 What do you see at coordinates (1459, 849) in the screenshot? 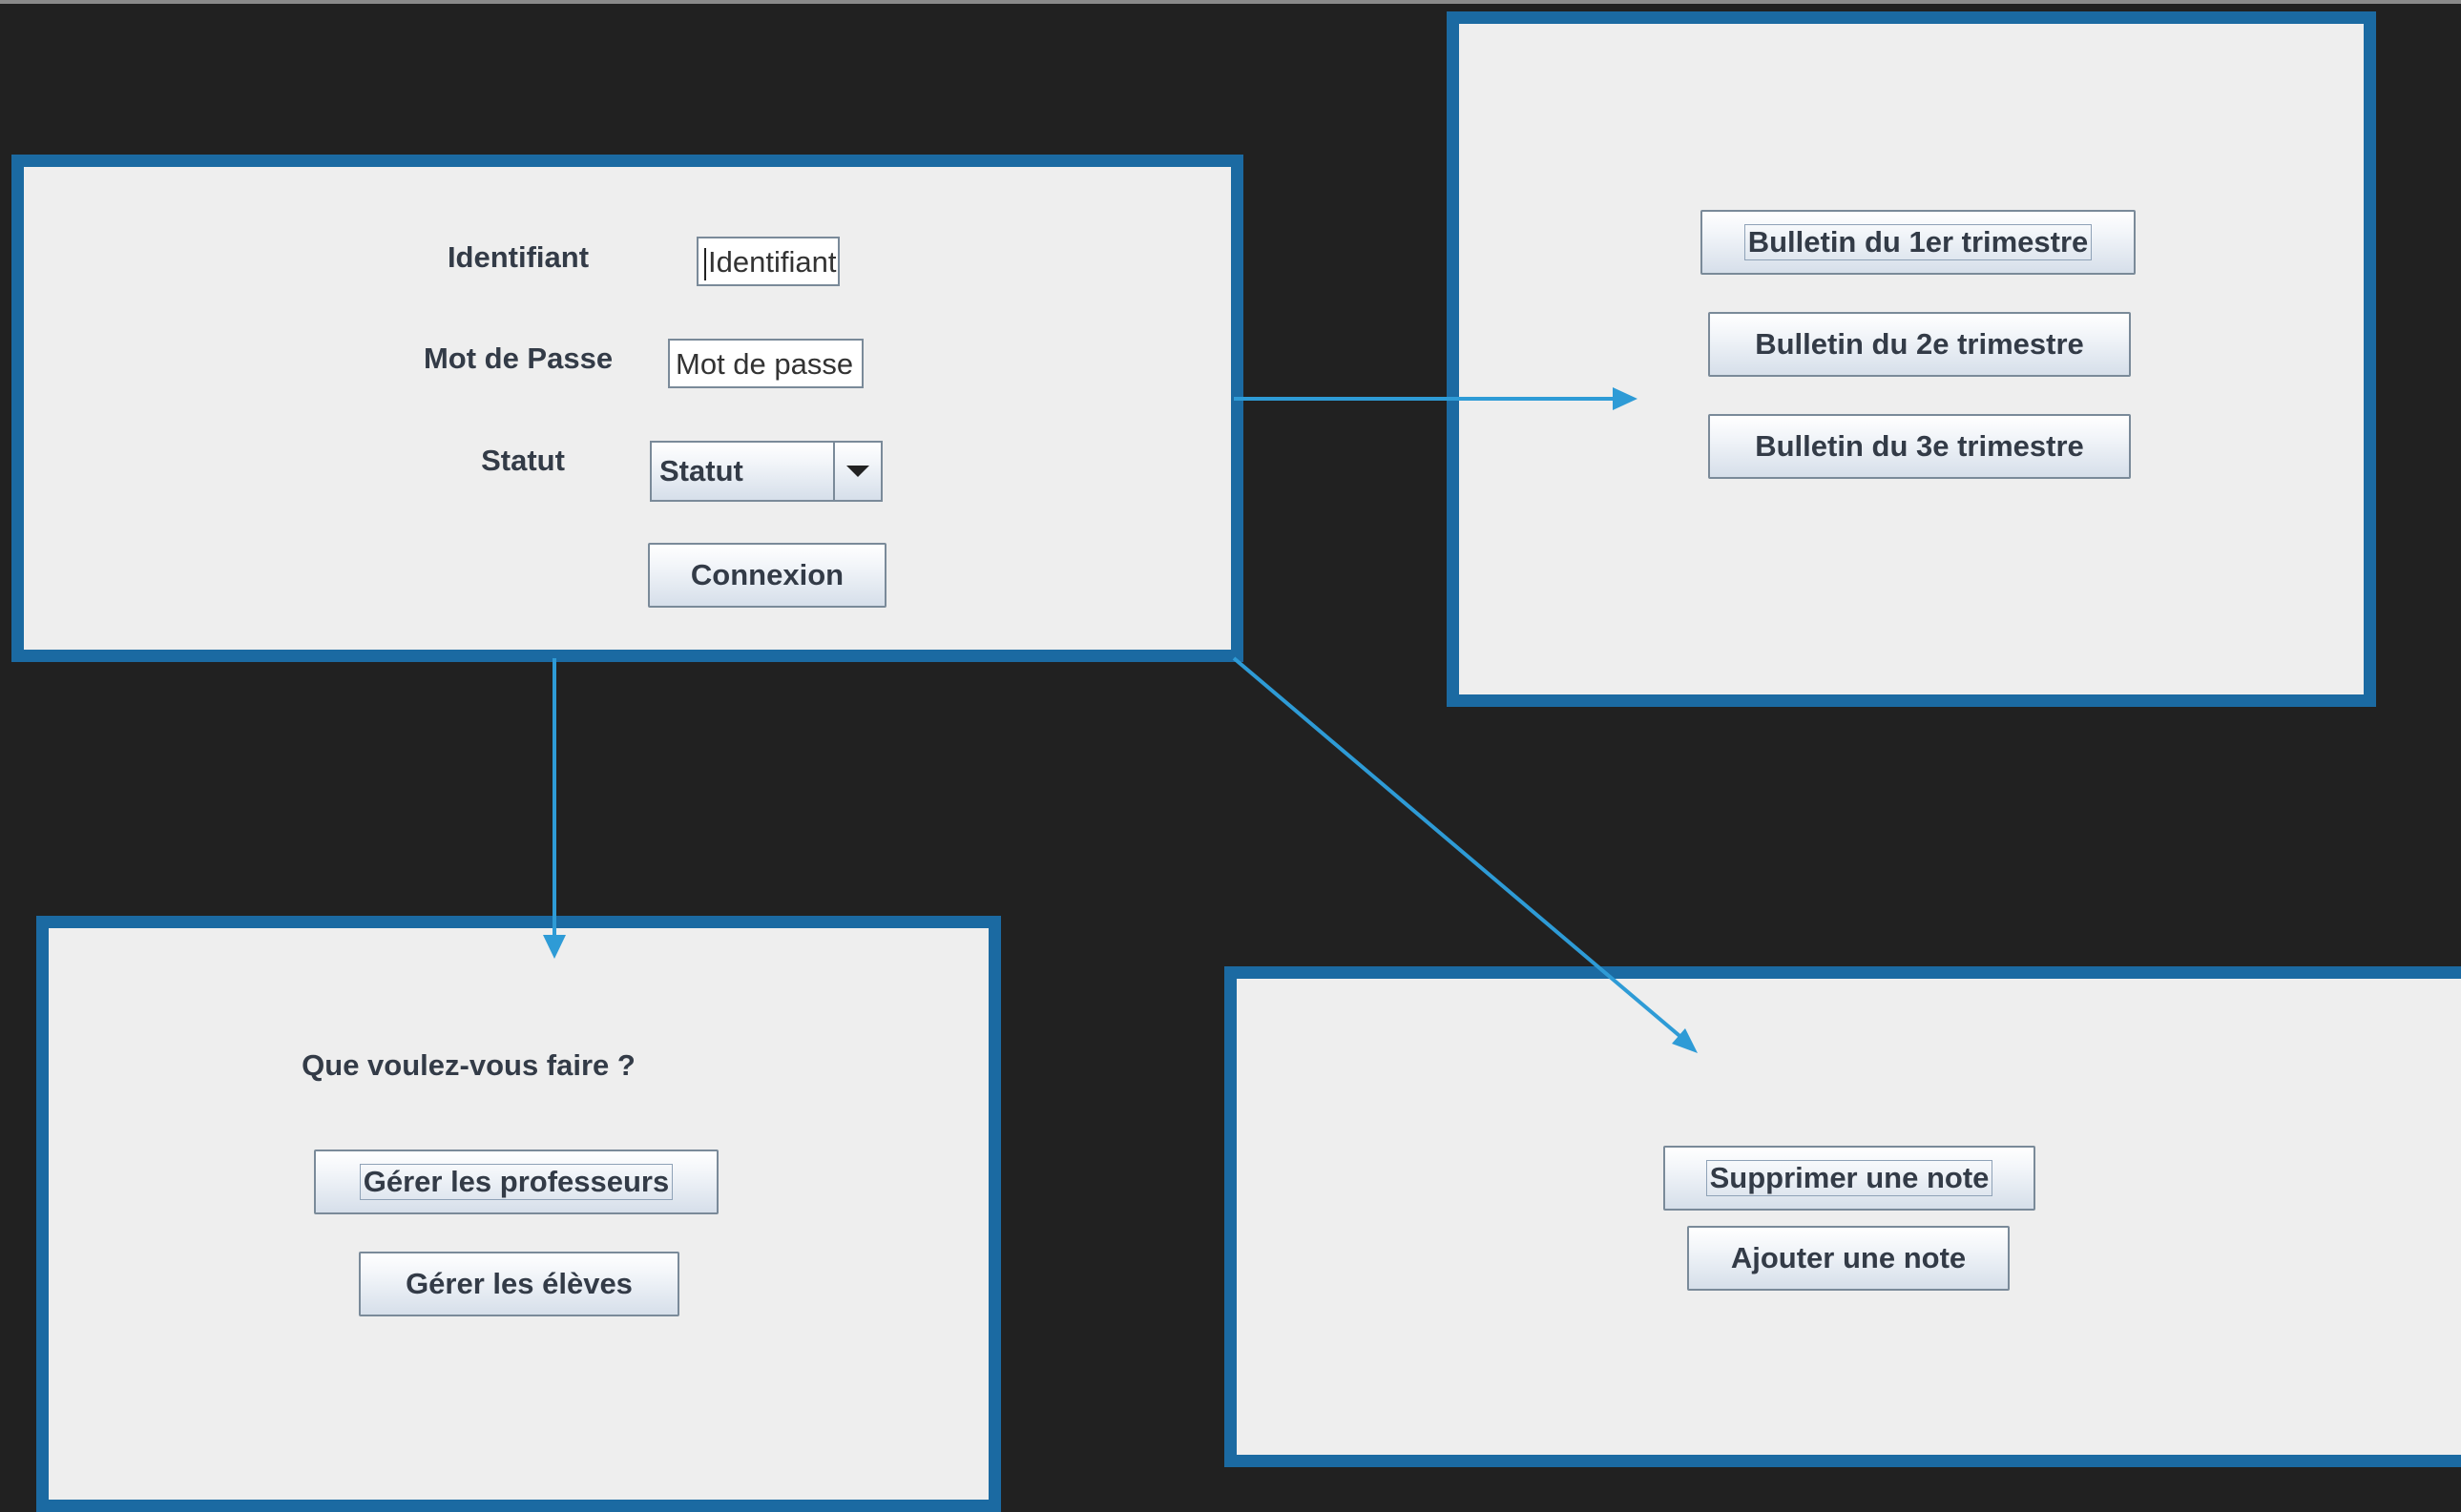
I see `arrow-to-notes` at bounding box center [1459, 849].